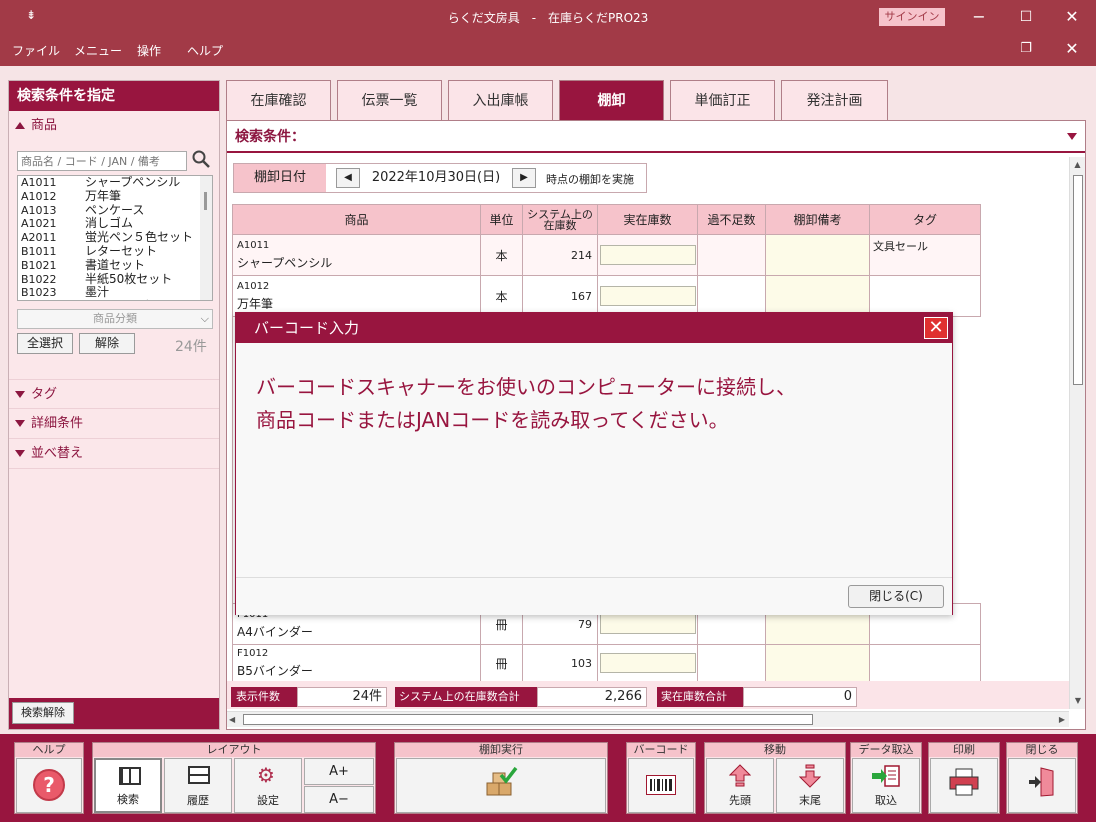 The image size is (1096, 822). What do you see at coordinates (149, 50) in the screenshot?
I see `menu-operation: 操作` at bounding box center [149, 50].